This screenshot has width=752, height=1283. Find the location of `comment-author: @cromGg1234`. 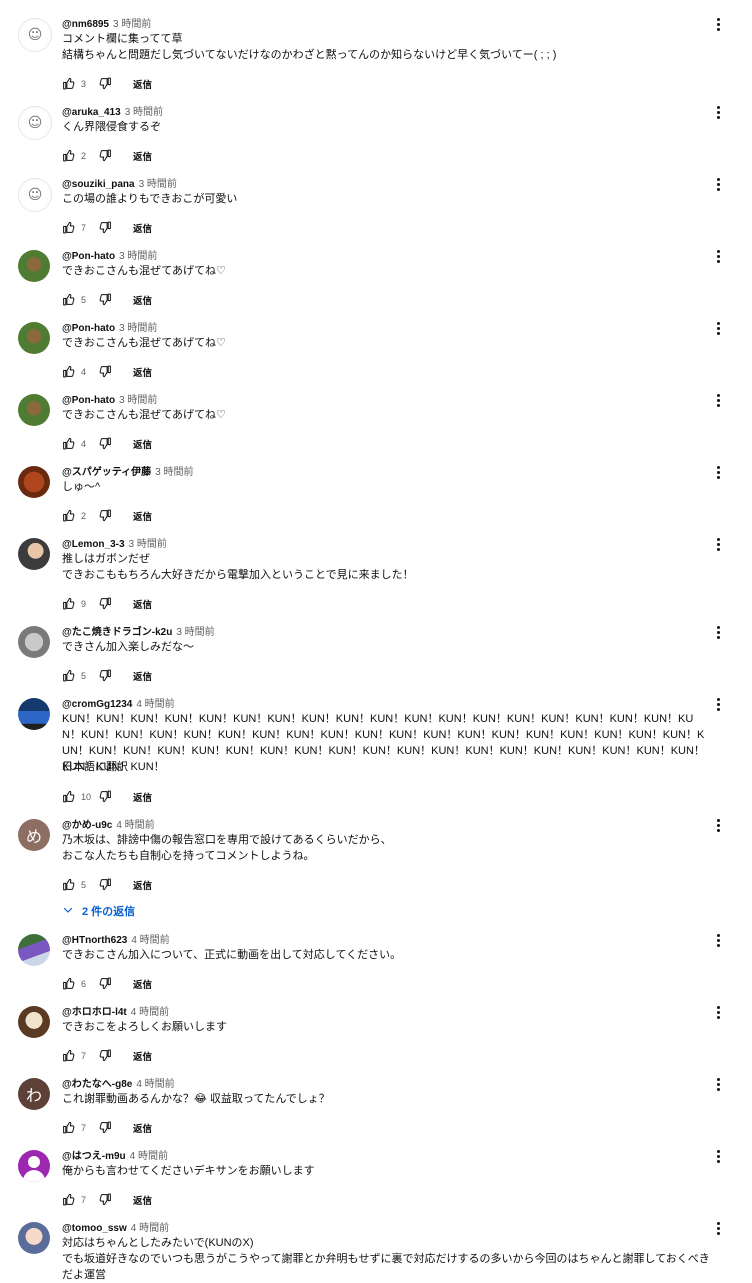

comment-author: @cromGg1234 is located at coordinates (97, 704).